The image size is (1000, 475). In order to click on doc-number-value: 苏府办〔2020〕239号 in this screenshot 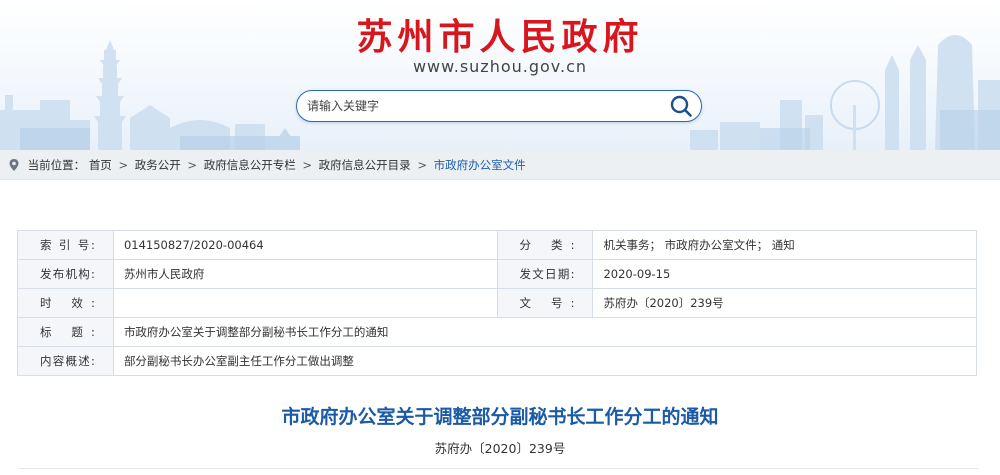, I will do `click(784, 303)`.